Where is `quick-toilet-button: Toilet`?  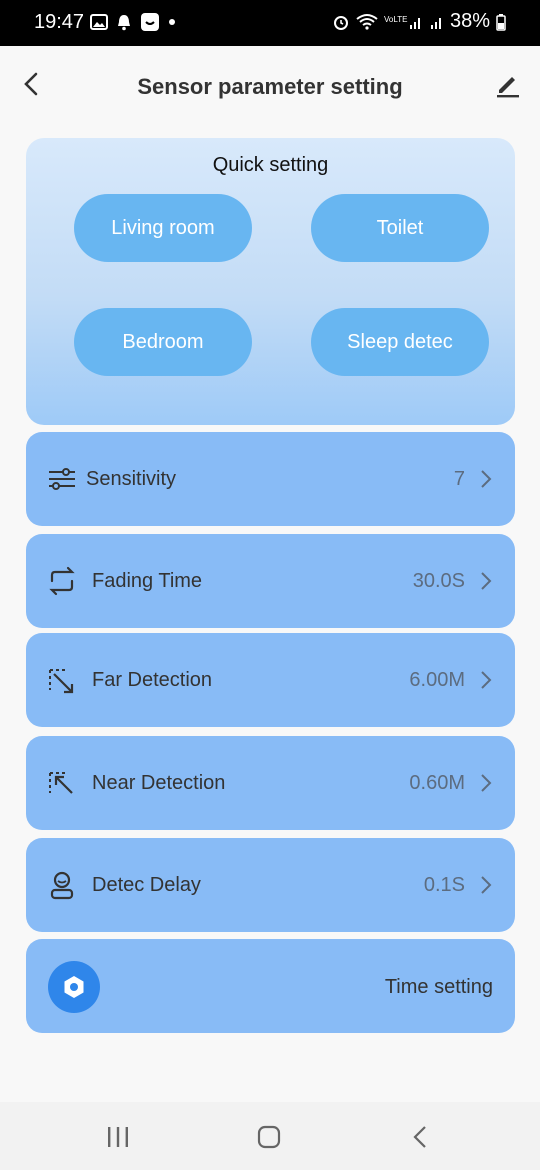
quick-toilet-button: Toilet is located at coordinates (400, 228).